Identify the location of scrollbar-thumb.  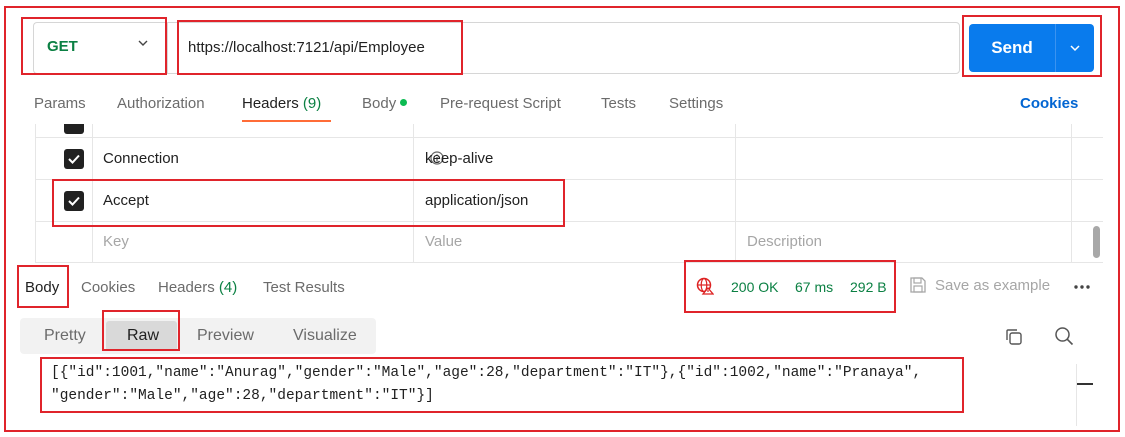
(1096, 242).